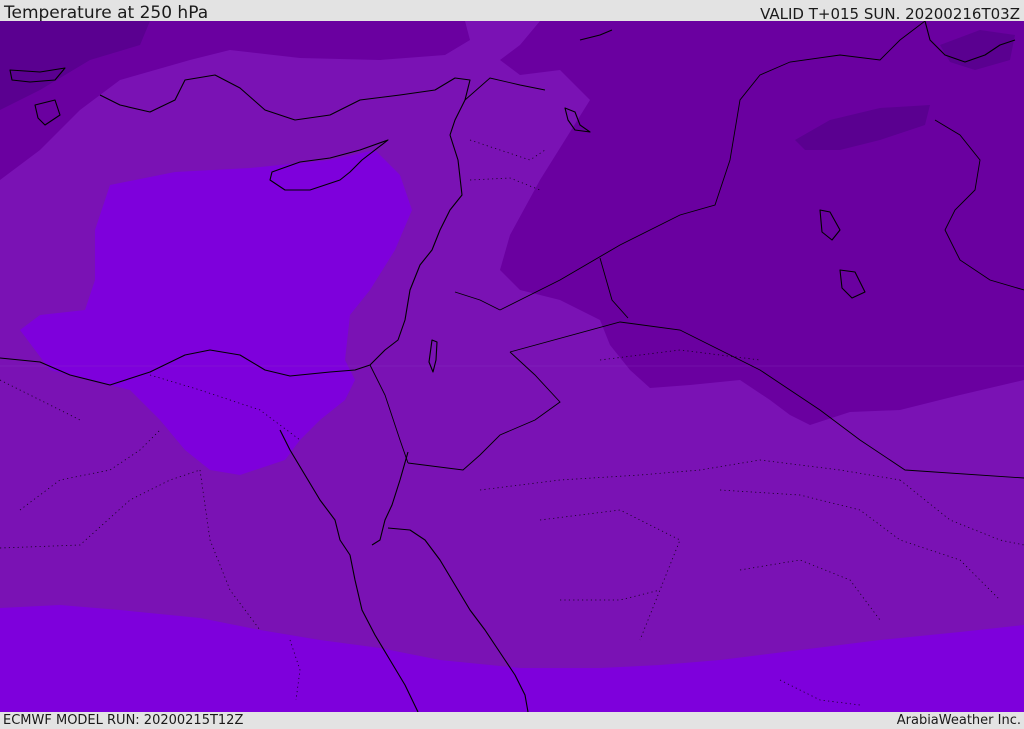  What do you see at coordinates (123, 720) in the screenshot?
I see `model-run-label: ECMWF MODEL RUN: 20200215T12Z` at bounding box center [123, 720].